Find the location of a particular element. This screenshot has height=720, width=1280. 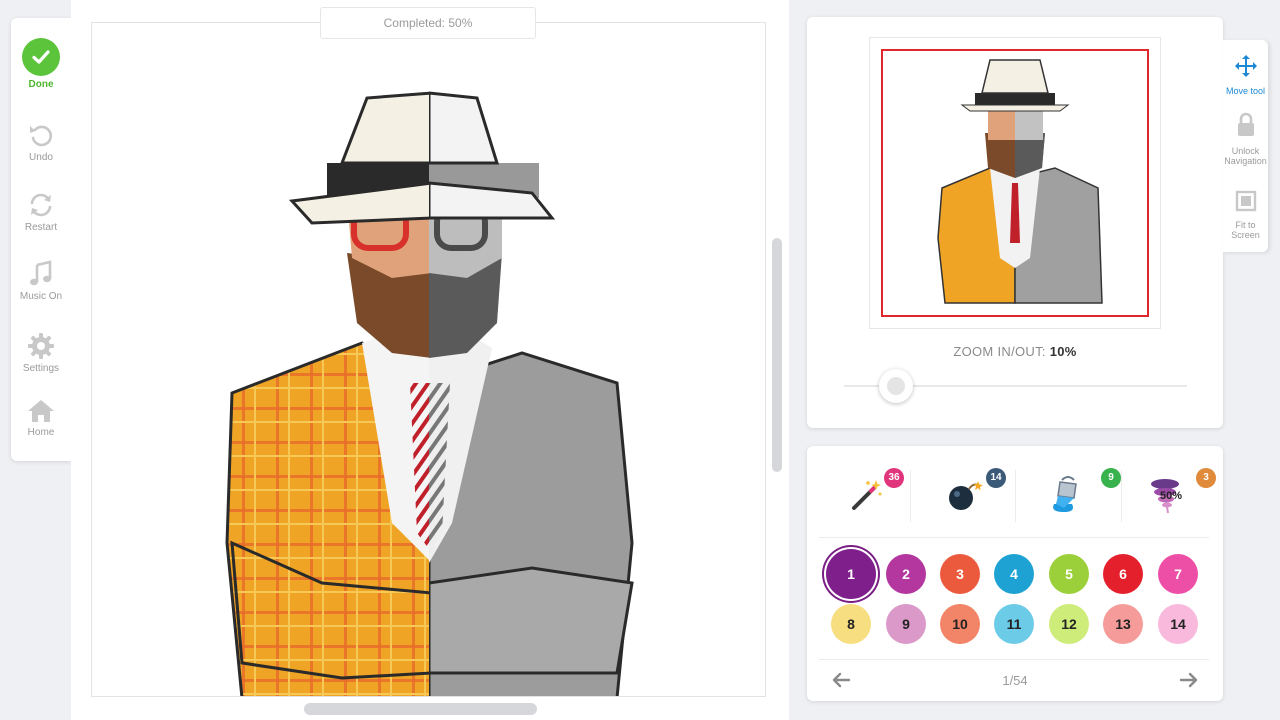

music-toggle: Music On is located at coordinates (41, 281).